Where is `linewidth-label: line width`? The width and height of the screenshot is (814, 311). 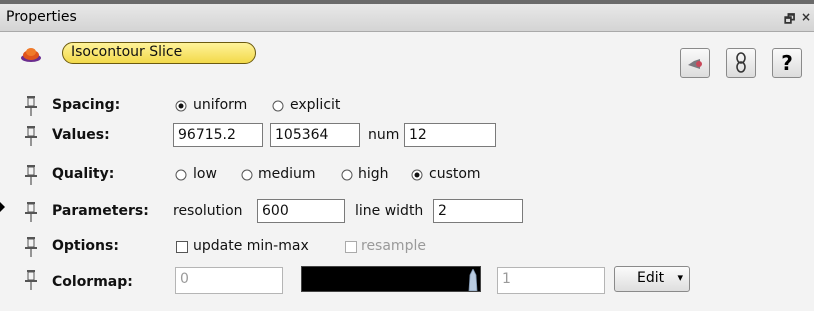 linewidth-label: line width is located at coordinates (389, 211).